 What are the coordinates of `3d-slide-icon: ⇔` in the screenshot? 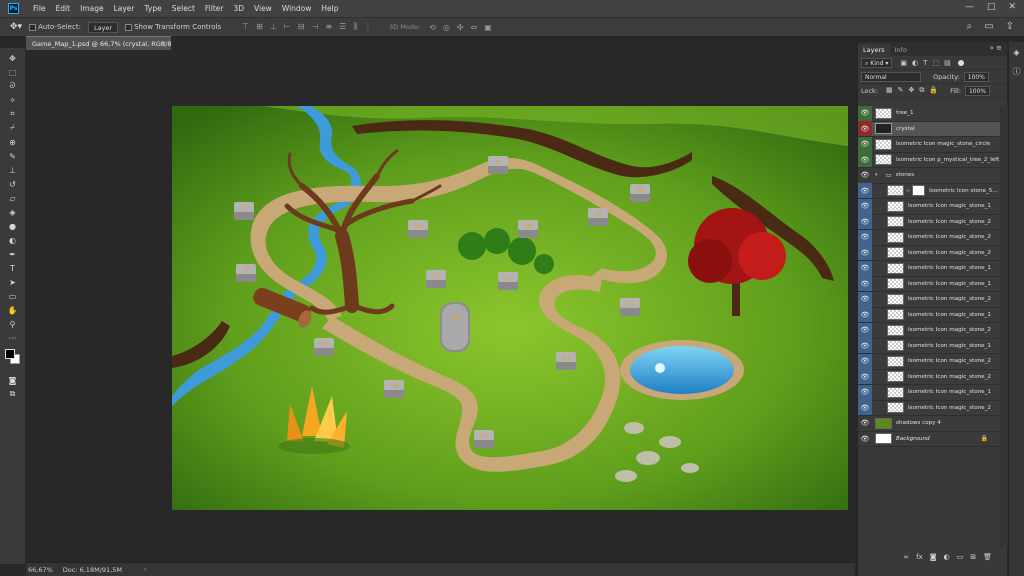 It's located at (474, 27).